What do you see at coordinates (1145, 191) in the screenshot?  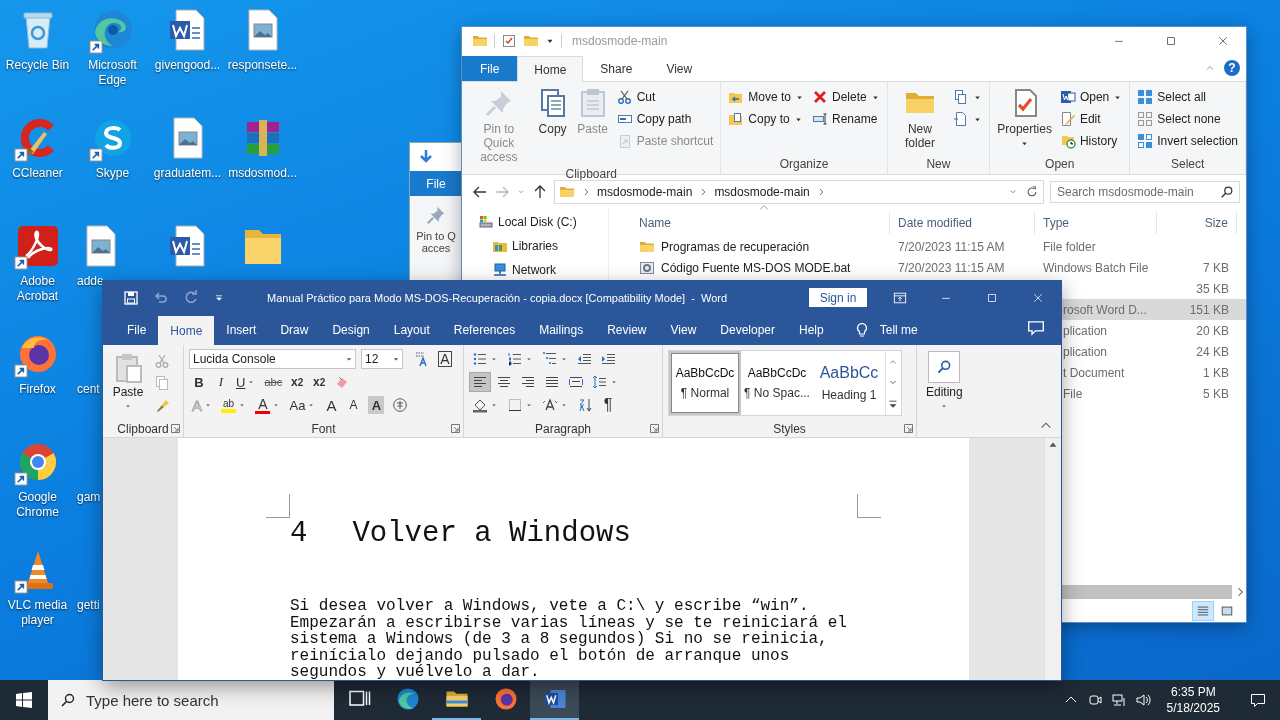 I see `search-field: Search msdosmode-main` at bounding box center [1145, 191].